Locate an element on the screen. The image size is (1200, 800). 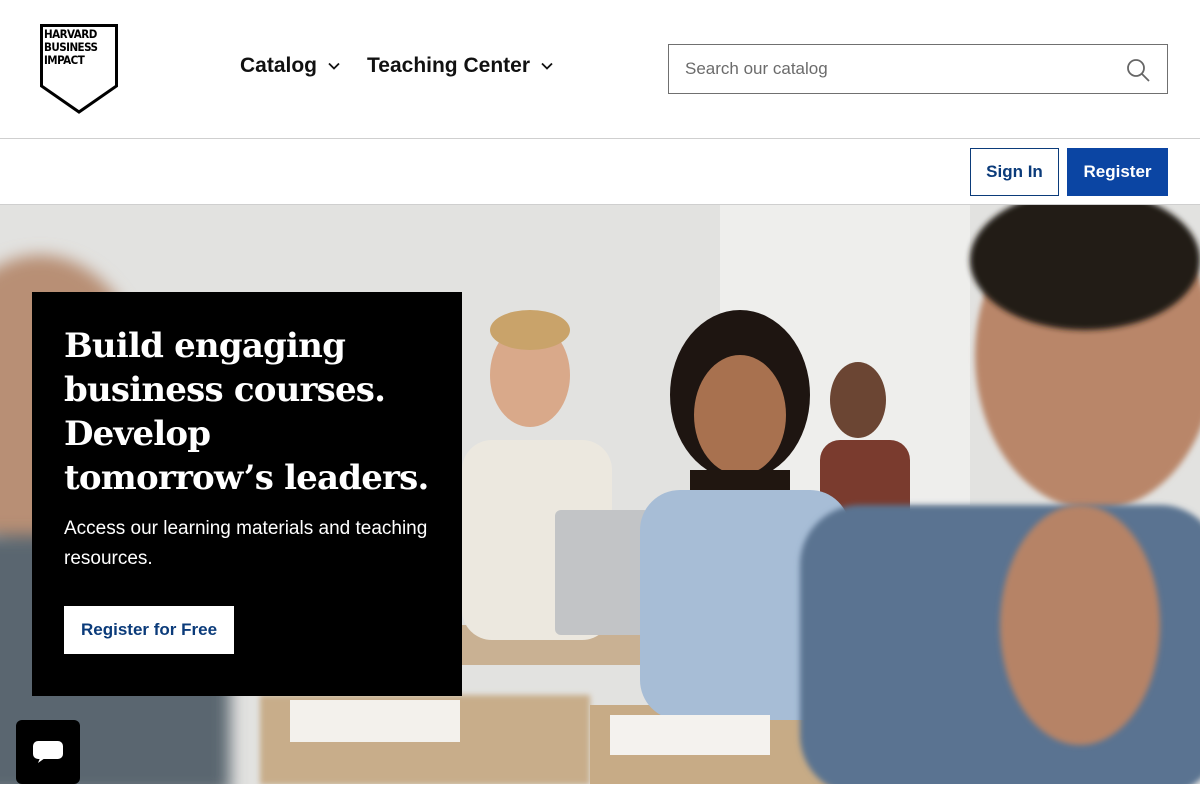
logo-wordmark: HARVARD BUSINESS IMPACT is located at coordinates (75, 47).